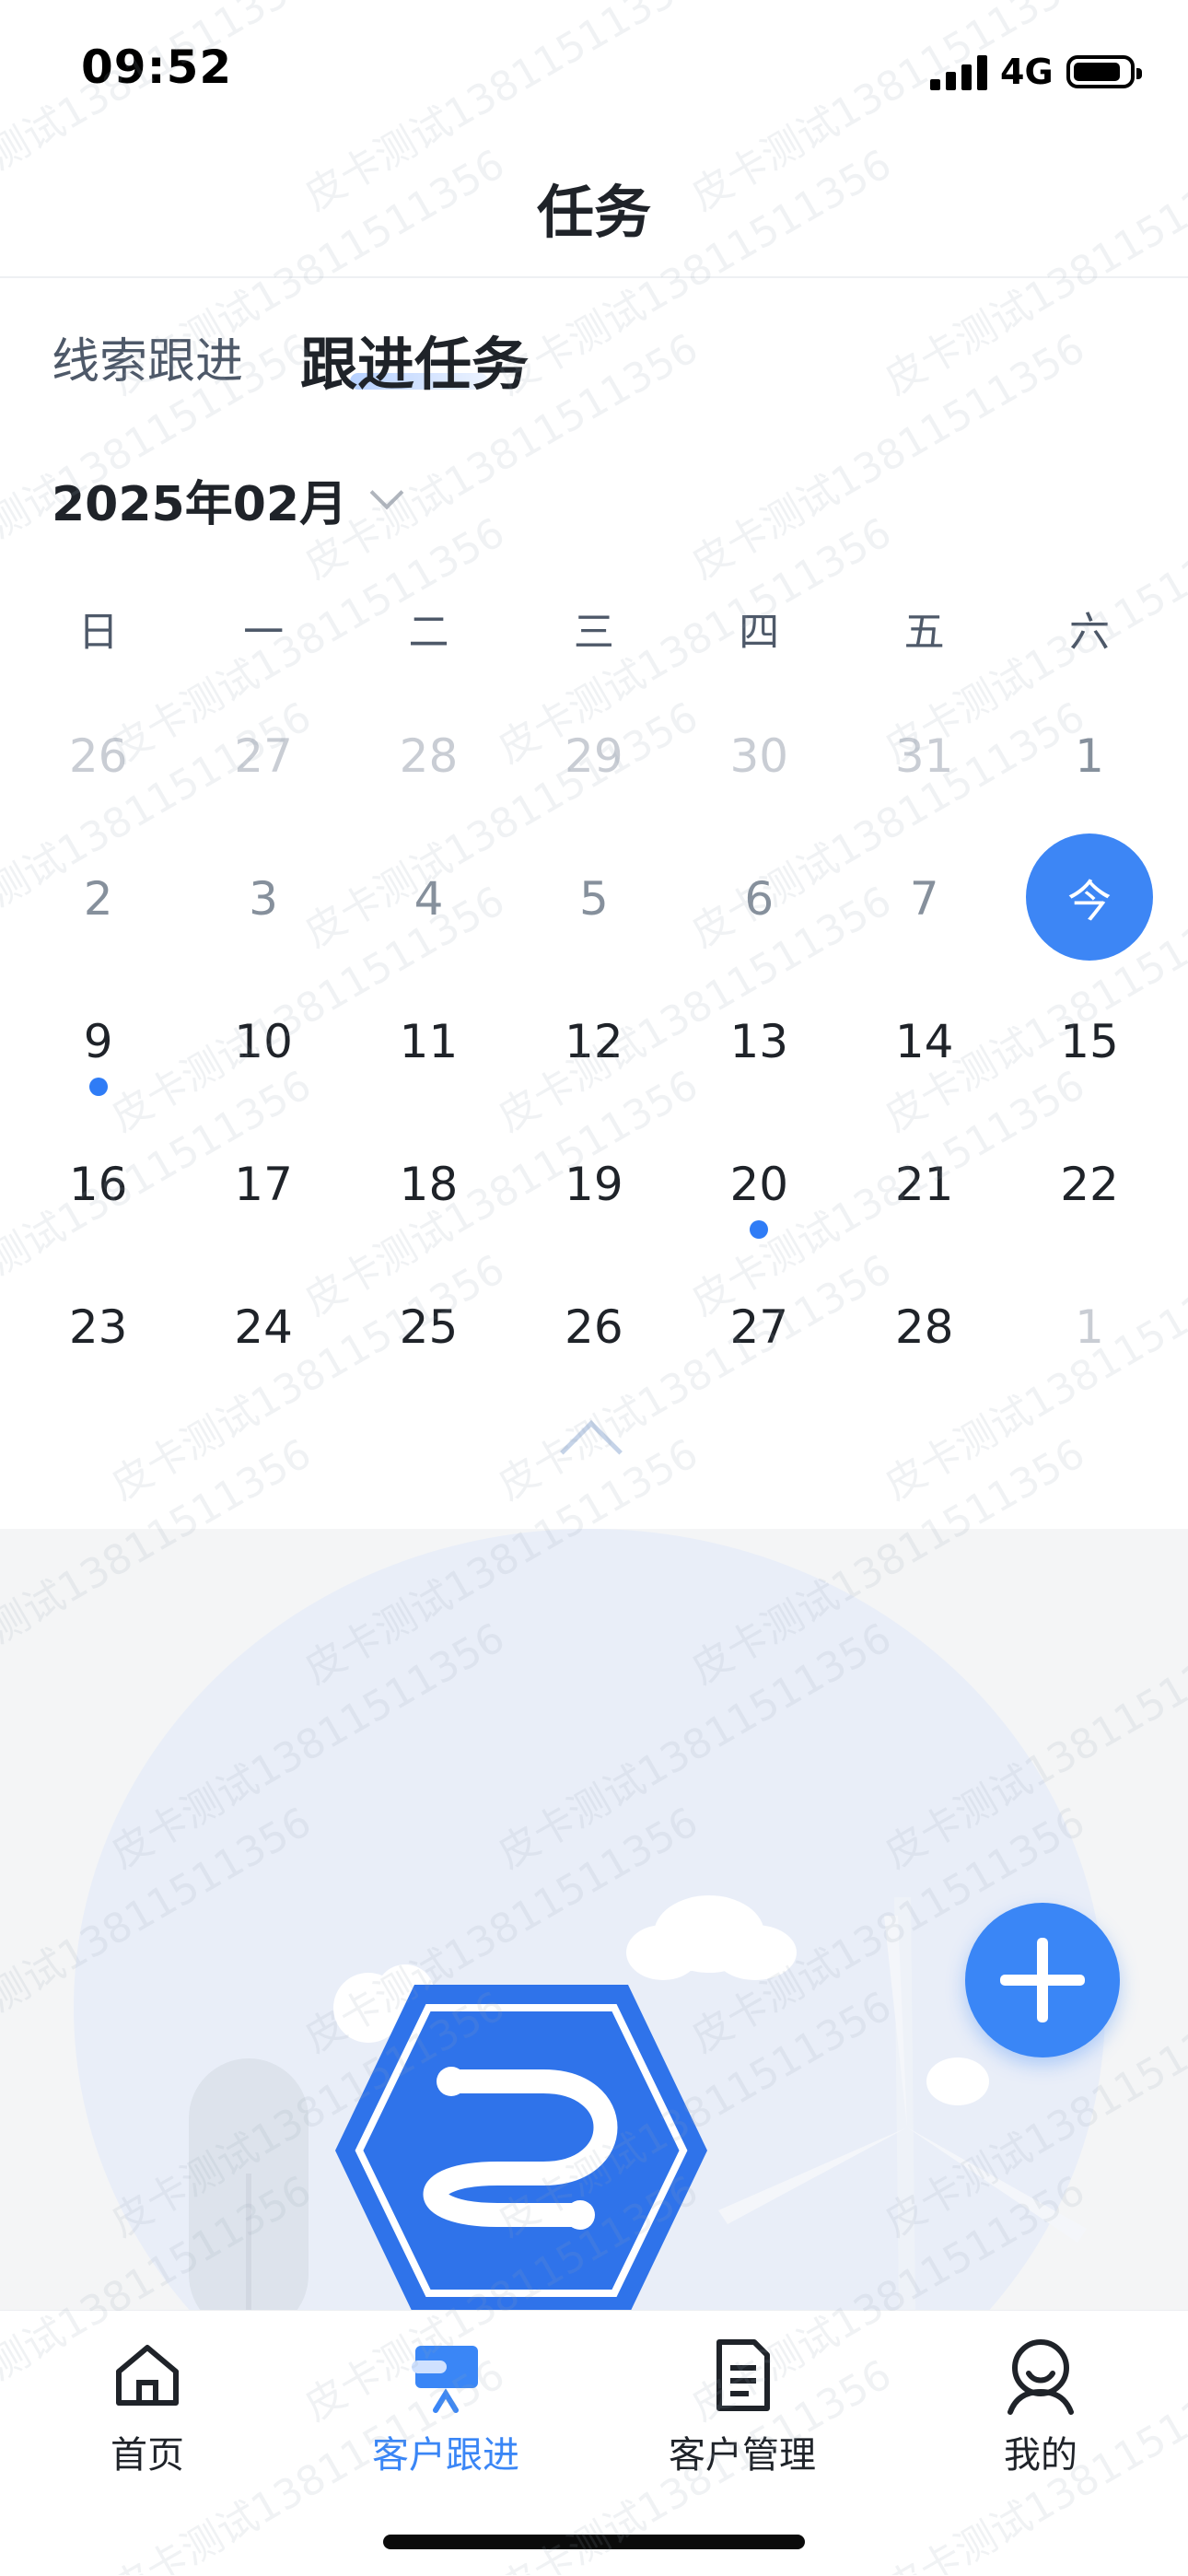  I want to click on weekday-label: 一, so click(264, 632).